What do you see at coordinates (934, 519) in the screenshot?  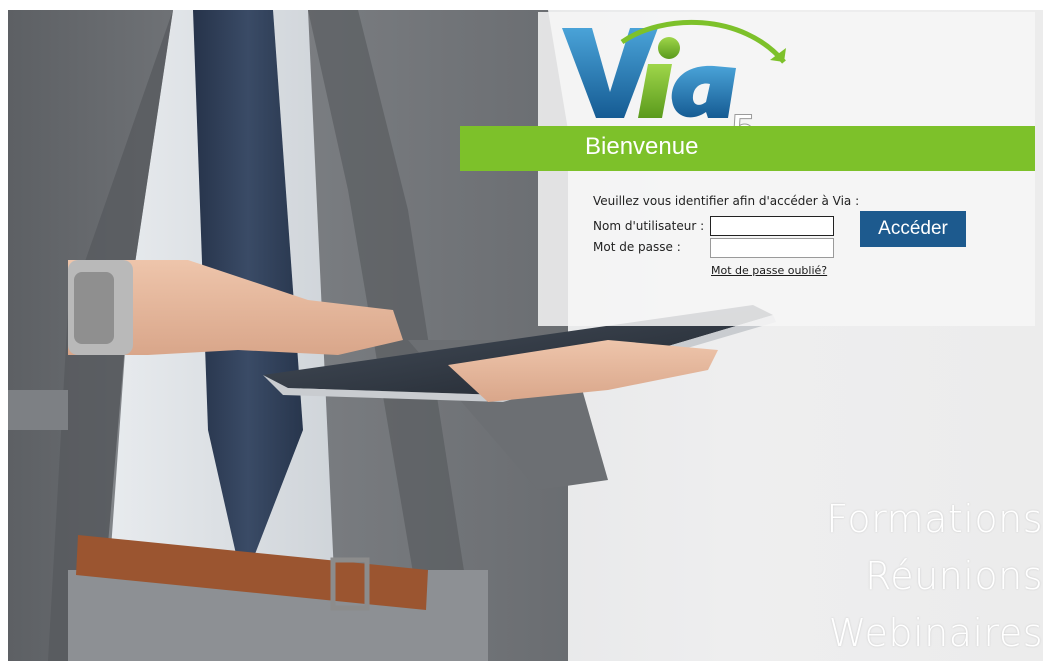 I see `tagline-formations: Formations` at bounding box center [934, 519].